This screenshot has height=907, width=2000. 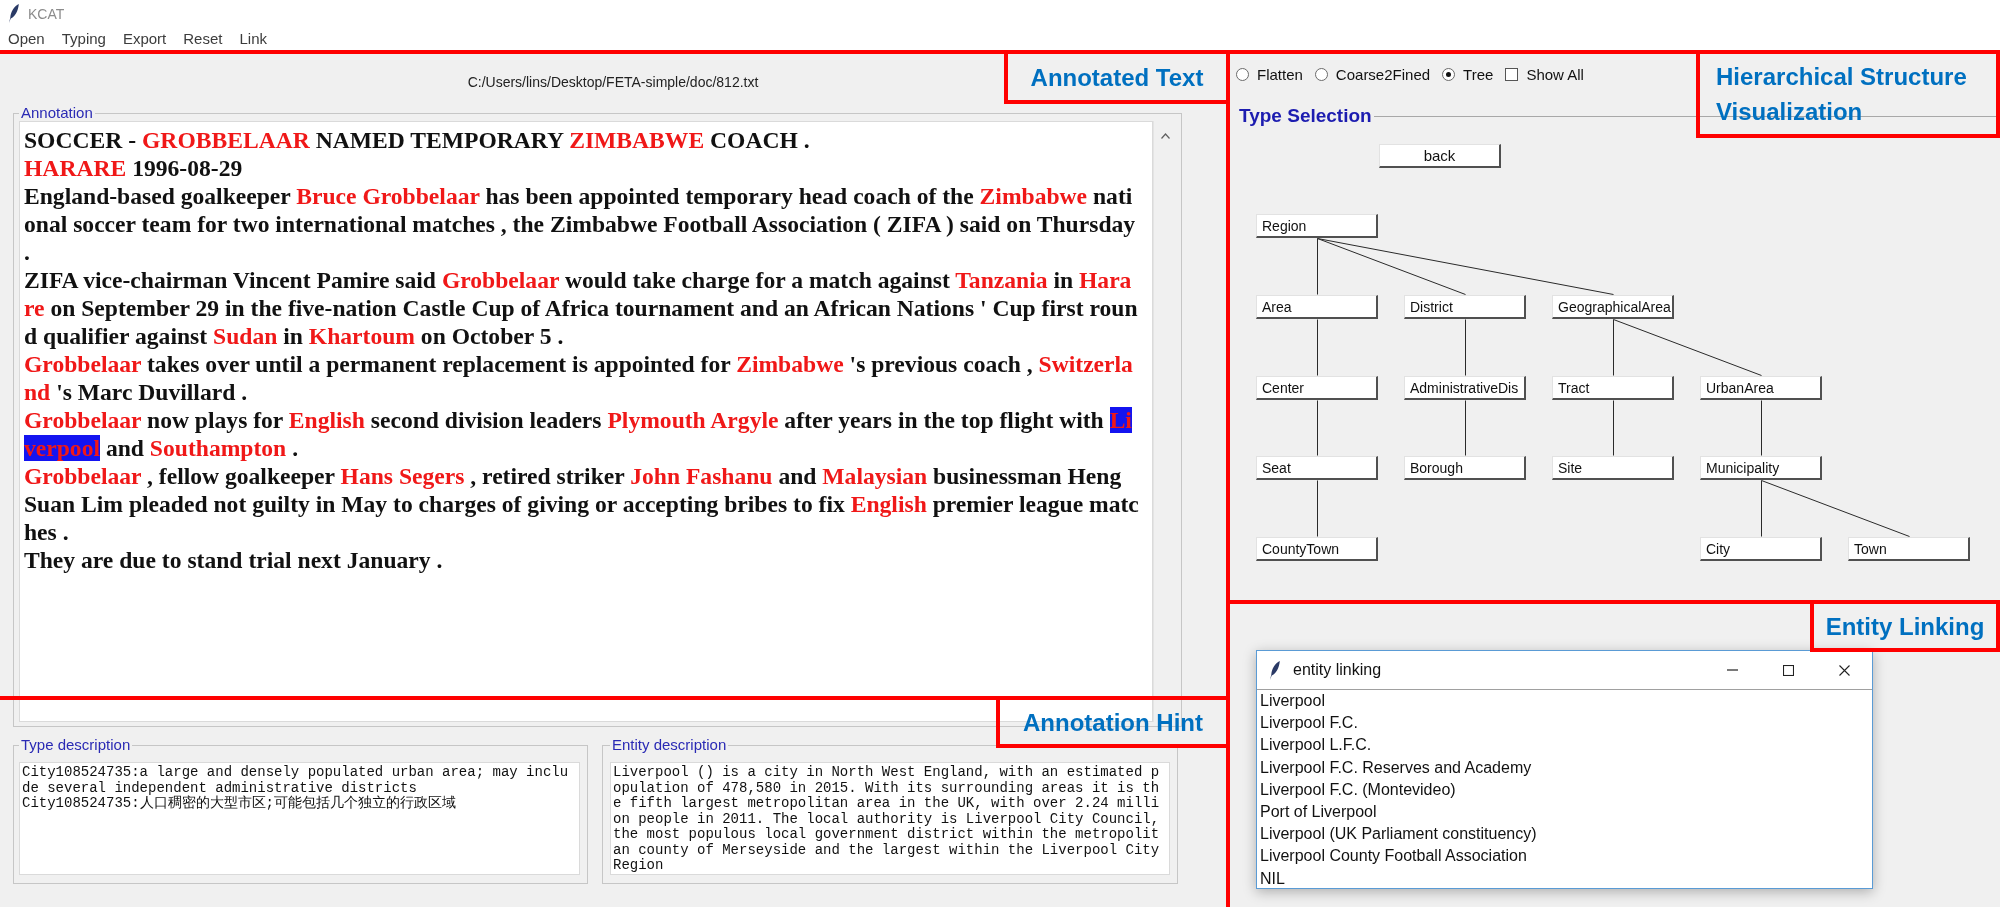 I want to click on entity-mention: Plymouth Argyle, so click(x=693, y=420).